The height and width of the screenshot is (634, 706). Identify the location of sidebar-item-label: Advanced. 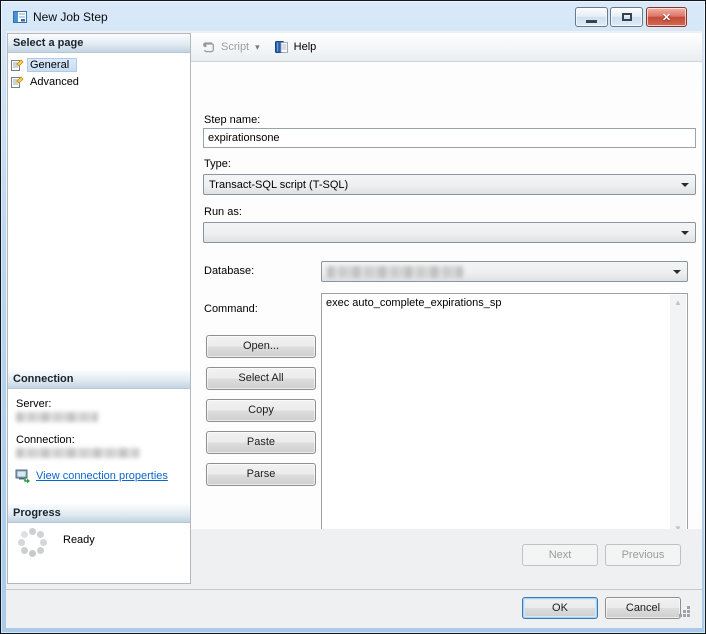
(54, 81).